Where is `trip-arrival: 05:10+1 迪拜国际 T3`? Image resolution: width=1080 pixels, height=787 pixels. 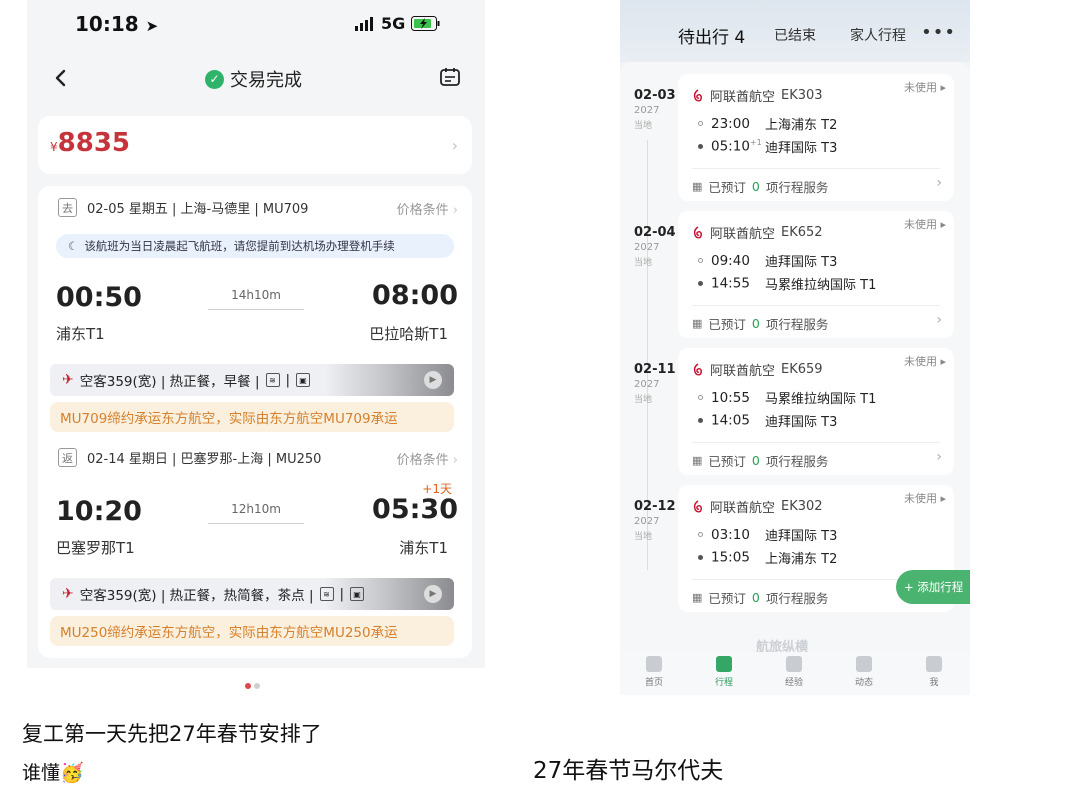 trip-arrival: 05:10+1 迪拜国际 T3 is located at coordinates (767, 146).